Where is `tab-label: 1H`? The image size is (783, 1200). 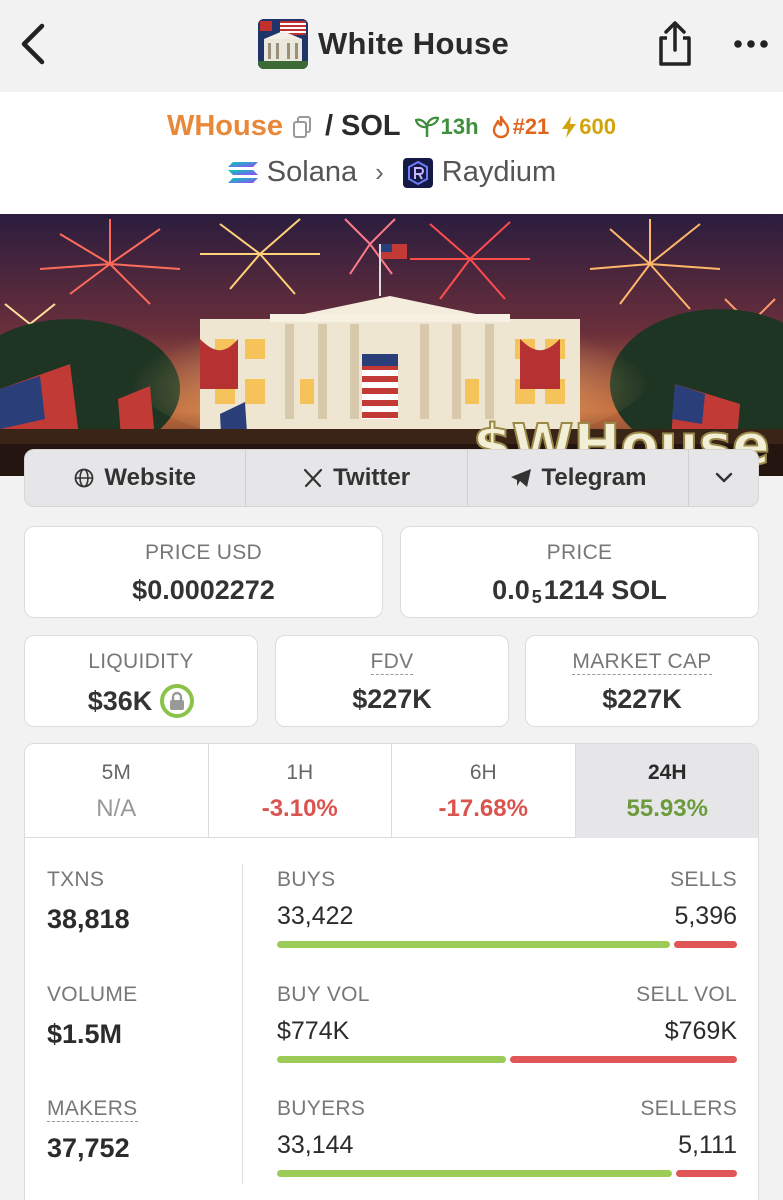 tab-label: 1H is located at coordinates (300, 772).